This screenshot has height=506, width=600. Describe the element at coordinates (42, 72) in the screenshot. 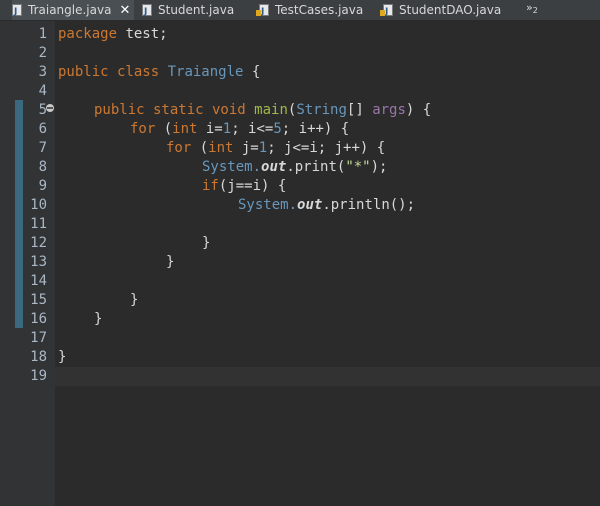

I see `line-number: 3` at that location.